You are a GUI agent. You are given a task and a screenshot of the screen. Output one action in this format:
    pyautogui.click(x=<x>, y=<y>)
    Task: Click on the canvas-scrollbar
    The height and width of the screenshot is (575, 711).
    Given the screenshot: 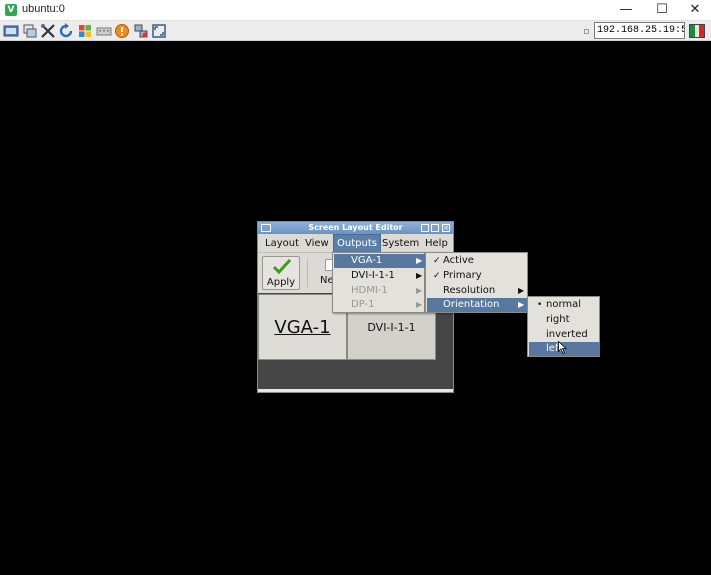 What is the action you would take?
    pyautogui.click(x=355, y=390)
    